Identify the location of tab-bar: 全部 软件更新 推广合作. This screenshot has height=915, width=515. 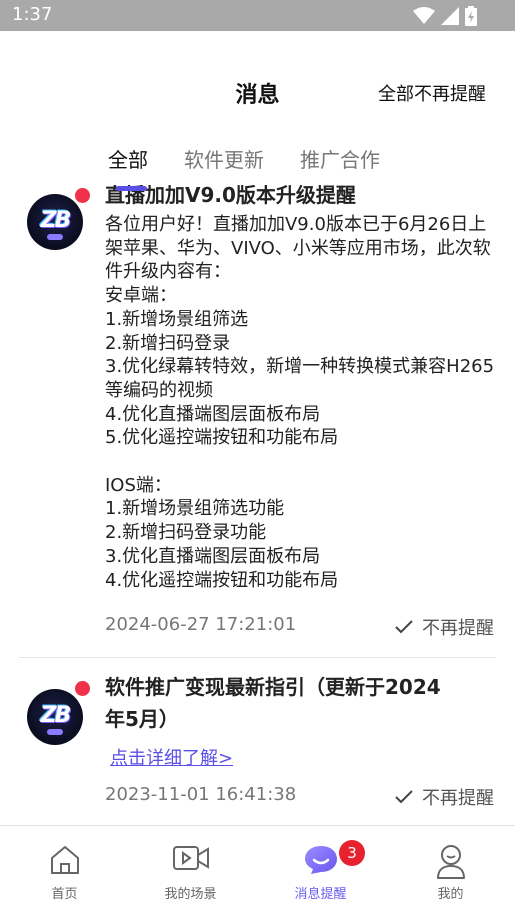
(244, 158).